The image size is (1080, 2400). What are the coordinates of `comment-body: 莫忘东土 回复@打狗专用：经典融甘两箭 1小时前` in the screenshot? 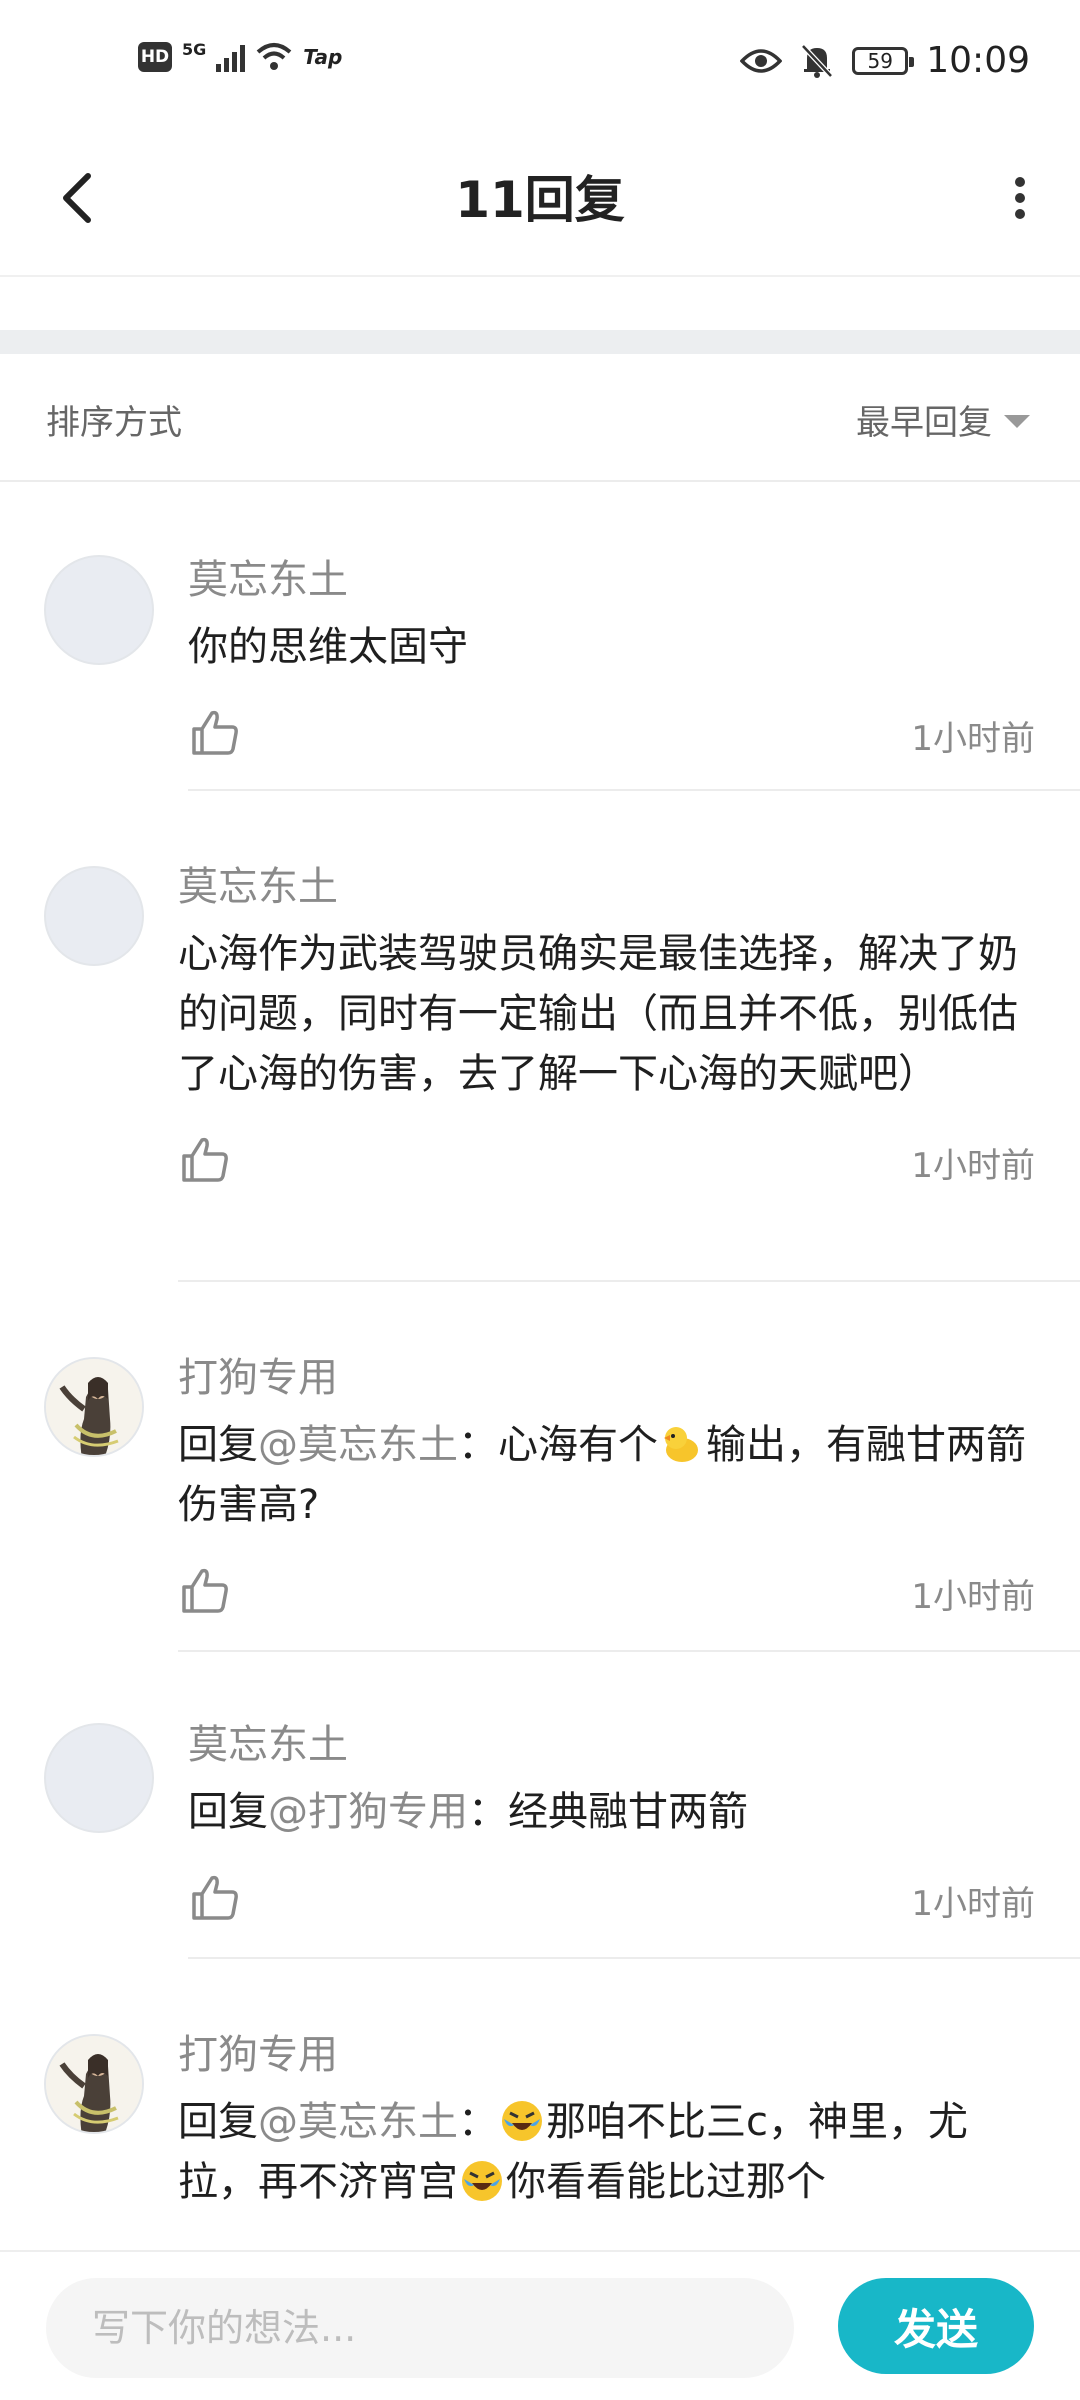 It's located at (611, 1825).